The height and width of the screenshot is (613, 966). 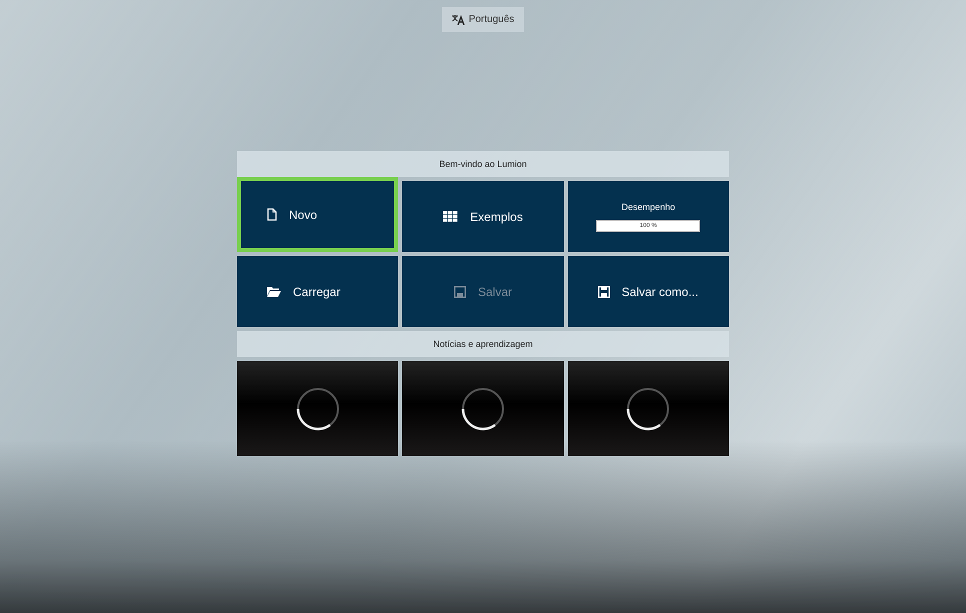 What do you see at coordinates (483, 344) in the screenshot?
I see `section-header: Notícias e aprendizagem` at bounding box center [483, 344].